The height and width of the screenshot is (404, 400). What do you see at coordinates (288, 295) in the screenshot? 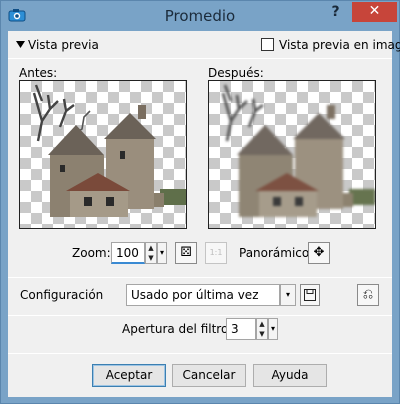
I see `chevron-down-icon: ▾` at bounding box center [288, 295].